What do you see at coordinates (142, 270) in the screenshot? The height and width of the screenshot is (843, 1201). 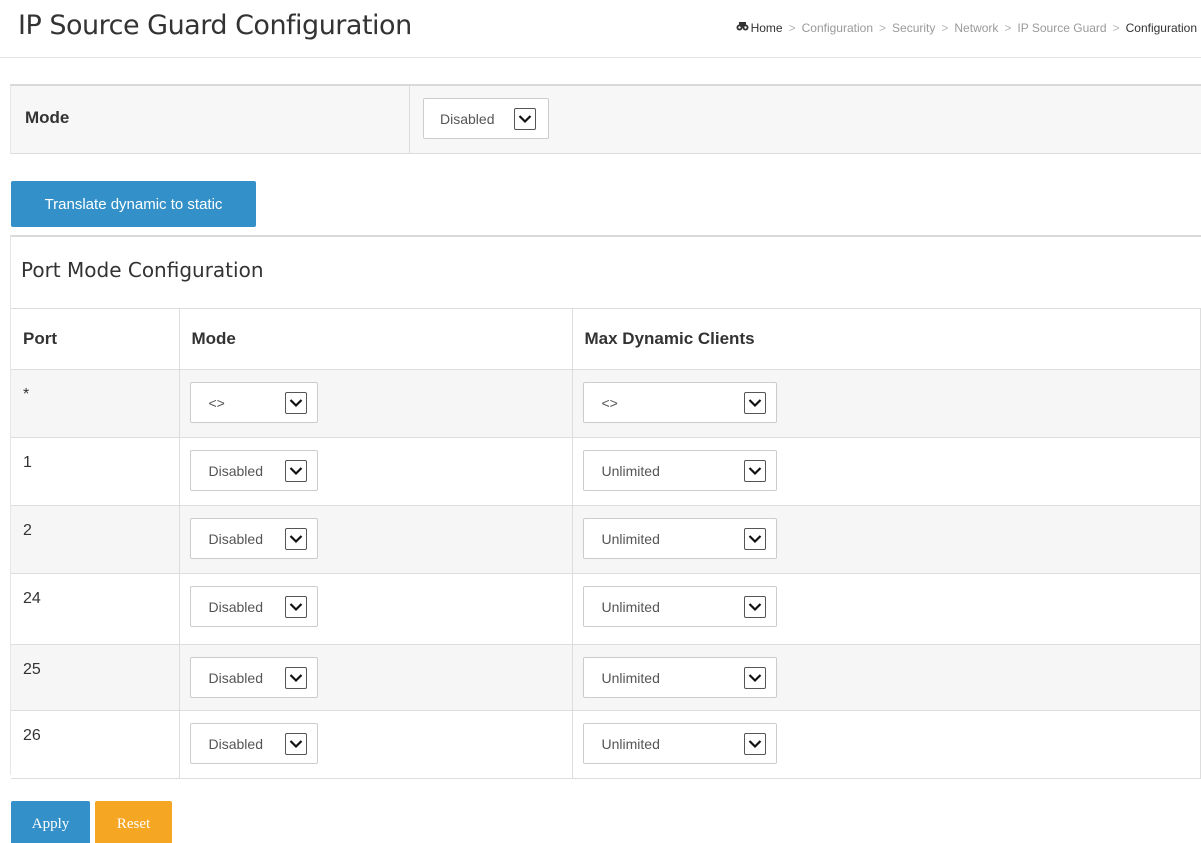 I see `port-mode-panel-title: Port Mode Configuration` at bounding box center [142, 270].